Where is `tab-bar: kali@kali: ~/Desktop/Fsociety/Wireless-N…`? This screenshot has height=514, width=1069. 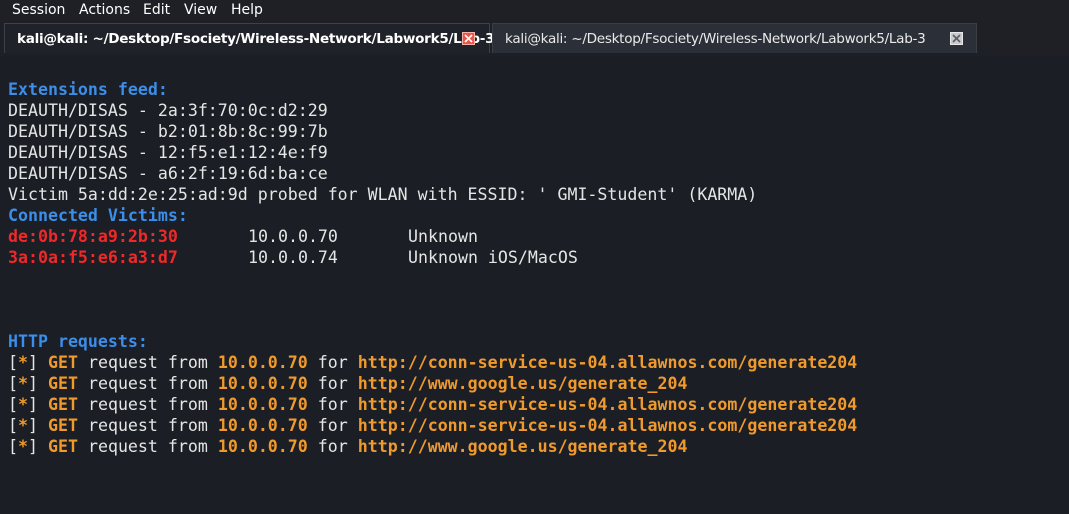
tab-bar: kali@kali: ~/Desktop/Fsociety/Wireless-N… is located at coordinates (534, 38).